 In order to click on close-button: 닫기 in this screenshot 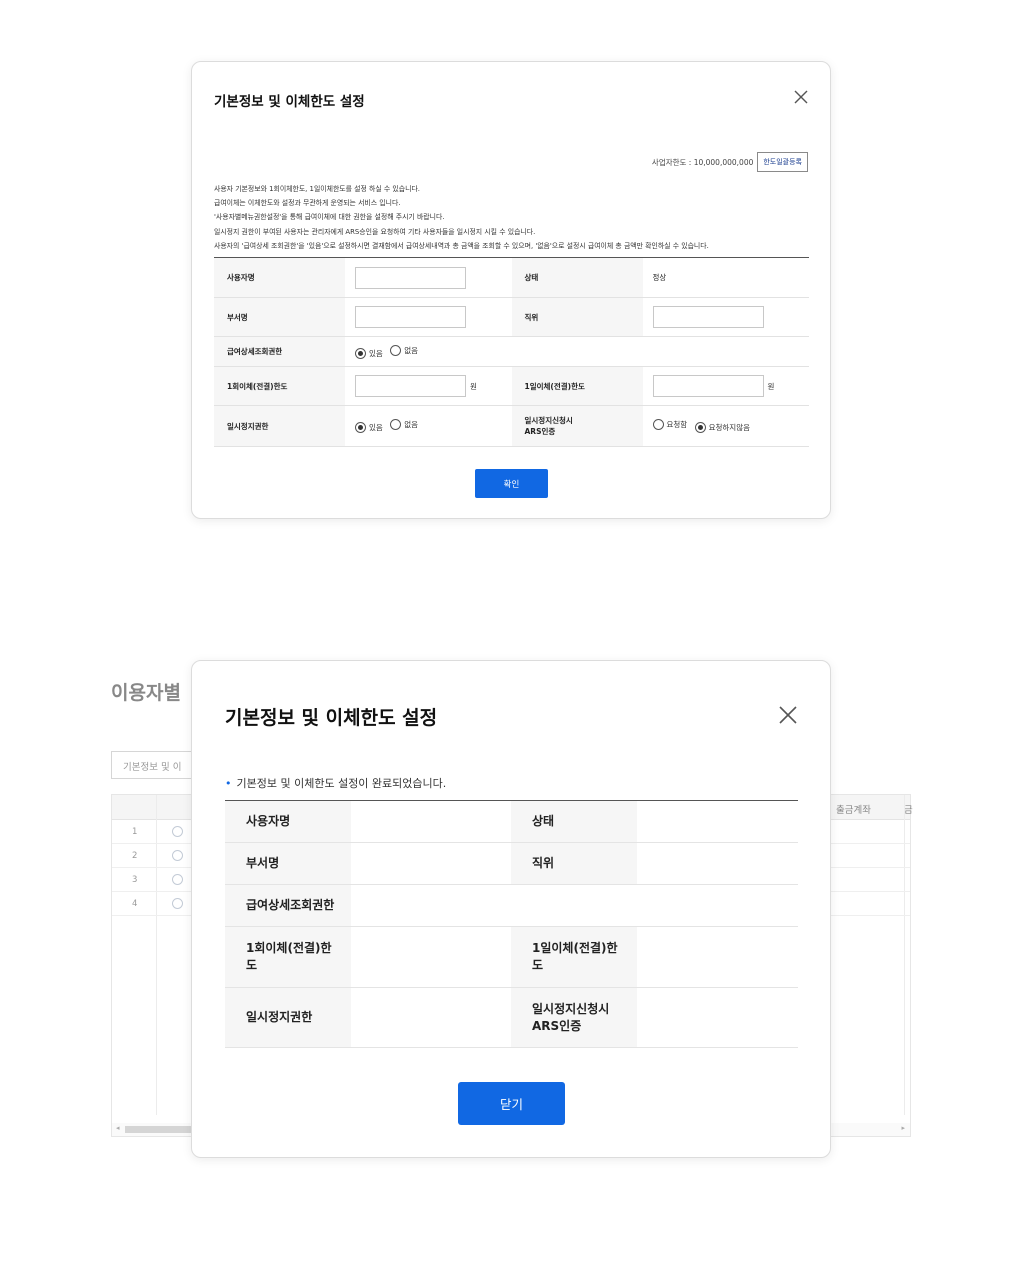, I will do `click(511, 1103)`.